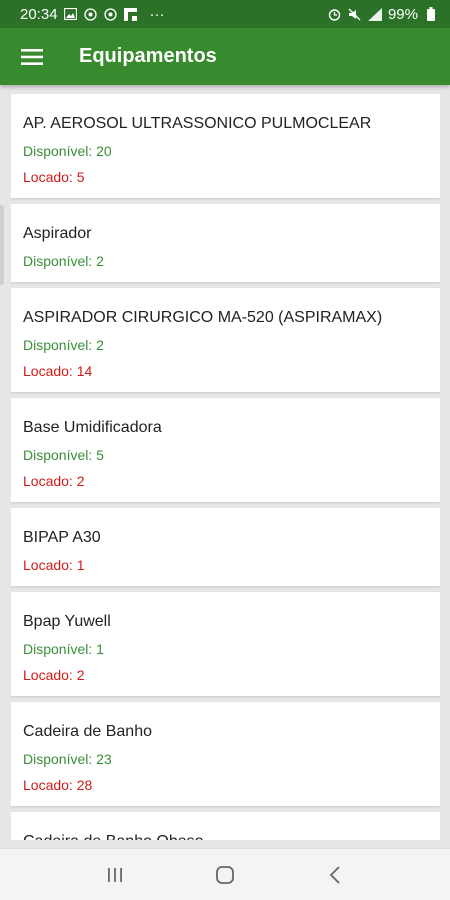 The height and width of the screenshot is (900, 450). What do you see at coordinates (157, 14) in the screenshot?
I see `more-notifications-icon: ···` at bounding box center [157, 14].